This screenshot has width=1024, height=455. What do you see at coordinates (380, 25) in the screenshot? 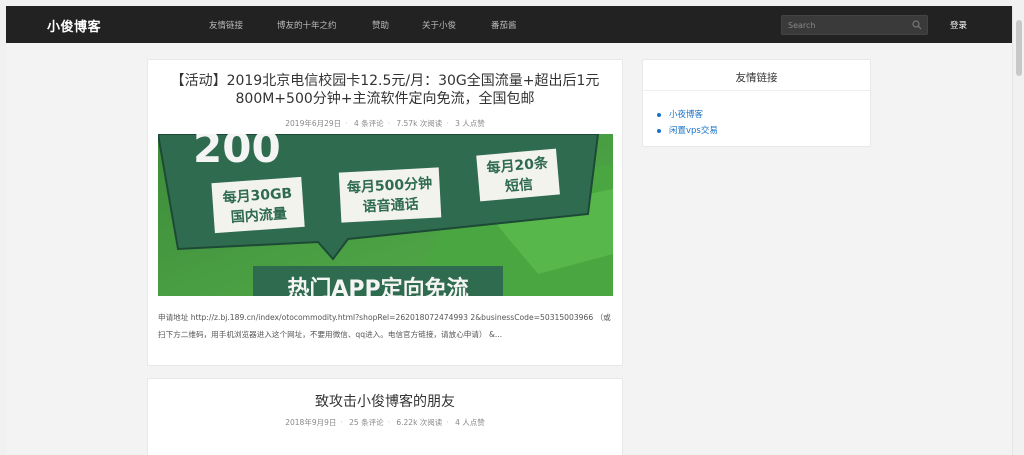
I see `nav-sponsor: 赞助` at bounding box center [380, 25].